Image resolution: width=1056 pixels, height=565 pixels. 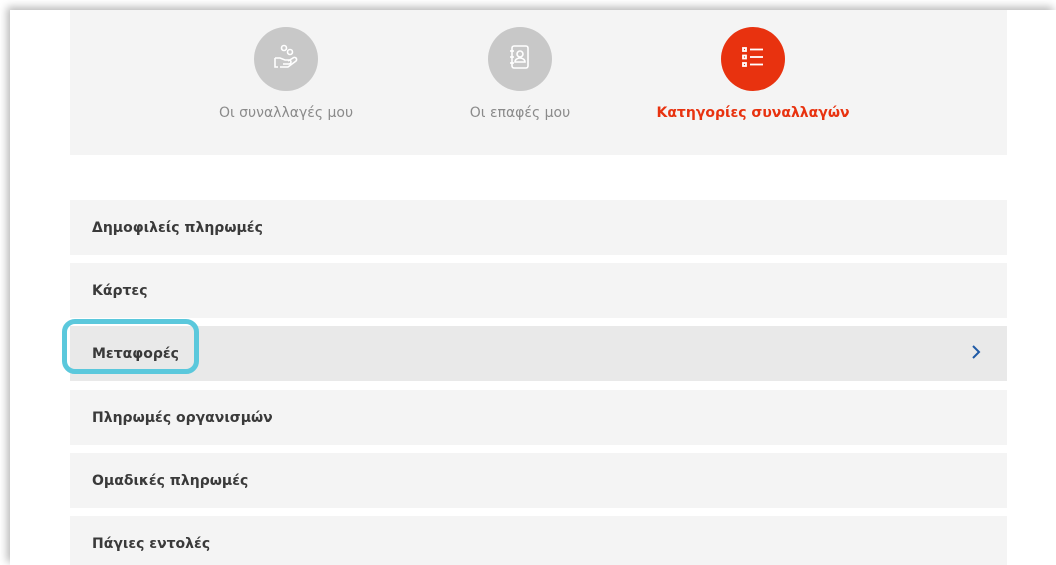 I want to click on tab-transaction-categories: Κατηγορίες συναλλαγών, so click(x=753, y=74).